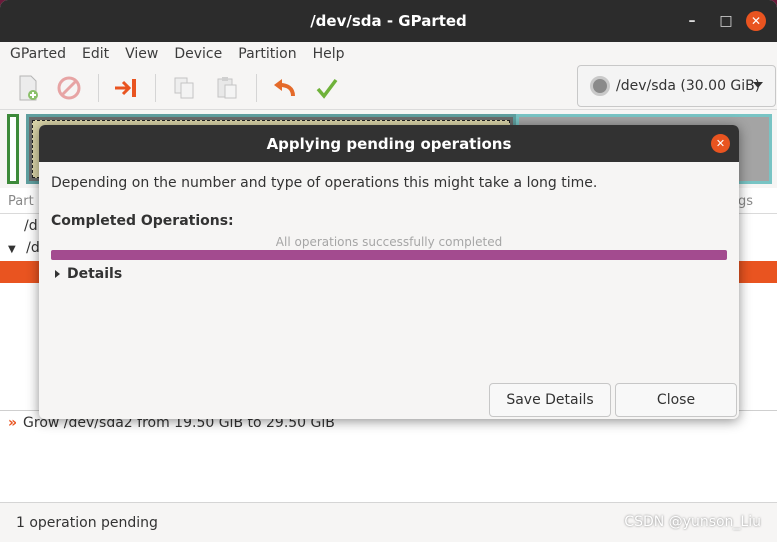  I want to click on menu-partition: Partition, so click(267, 54).